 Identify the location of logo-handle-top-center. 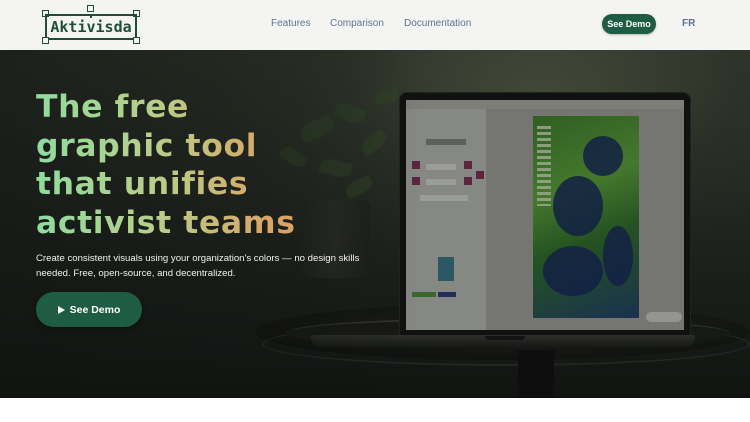
(90, 8).